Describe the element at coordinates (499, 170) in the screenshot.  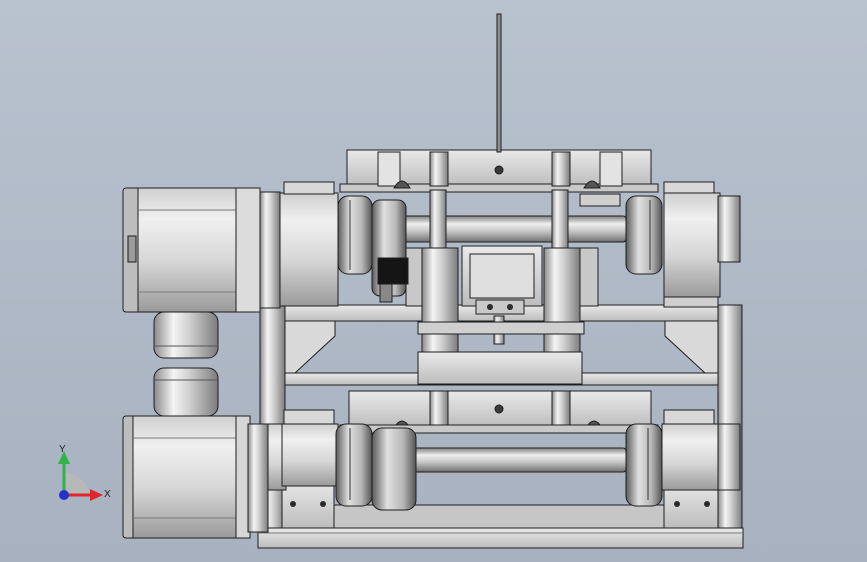
I see `top-center-hole` at that location.